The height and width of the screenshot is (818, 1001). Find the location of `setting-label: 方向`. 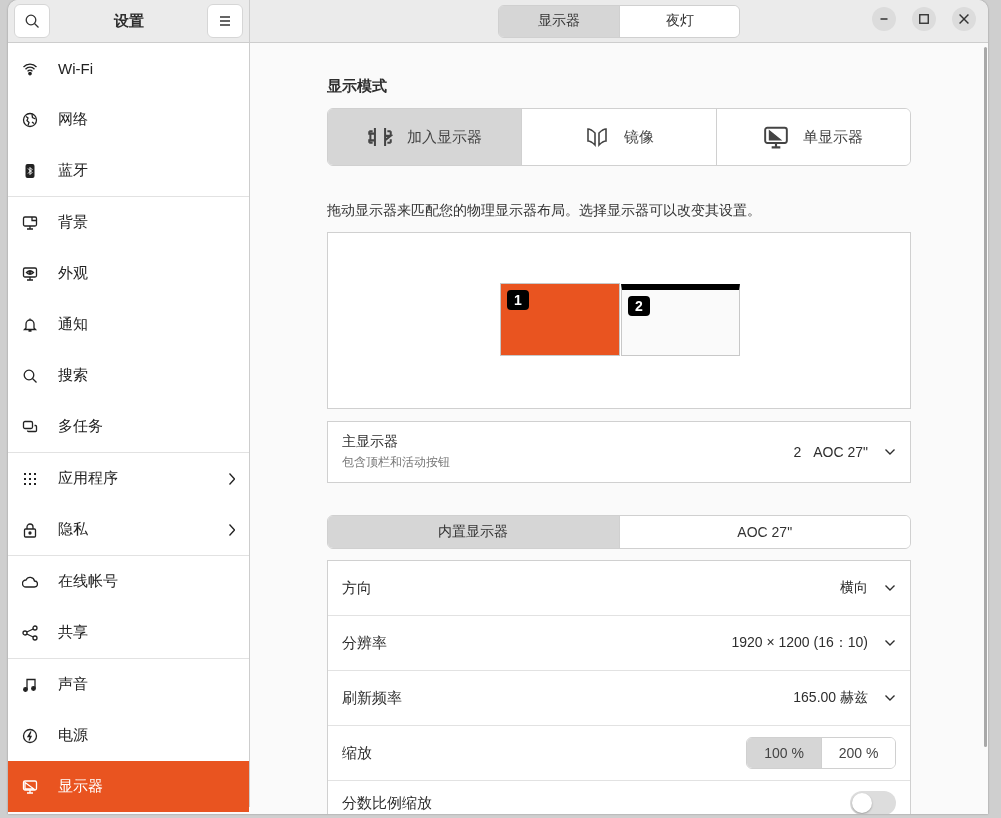

setting-label: 方向 is located at coordinates (357, 588).